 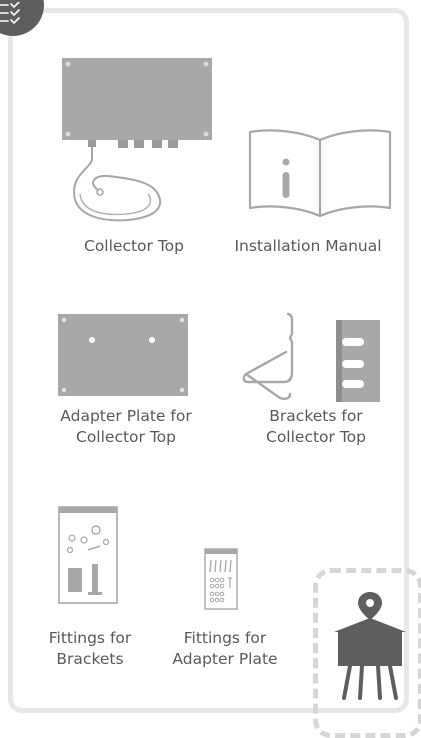 What do you see at coordinates (221, 581) in the screenshot?
I see `fittings-adapter-plate-card-illustration` at bounding box center [221, 581].